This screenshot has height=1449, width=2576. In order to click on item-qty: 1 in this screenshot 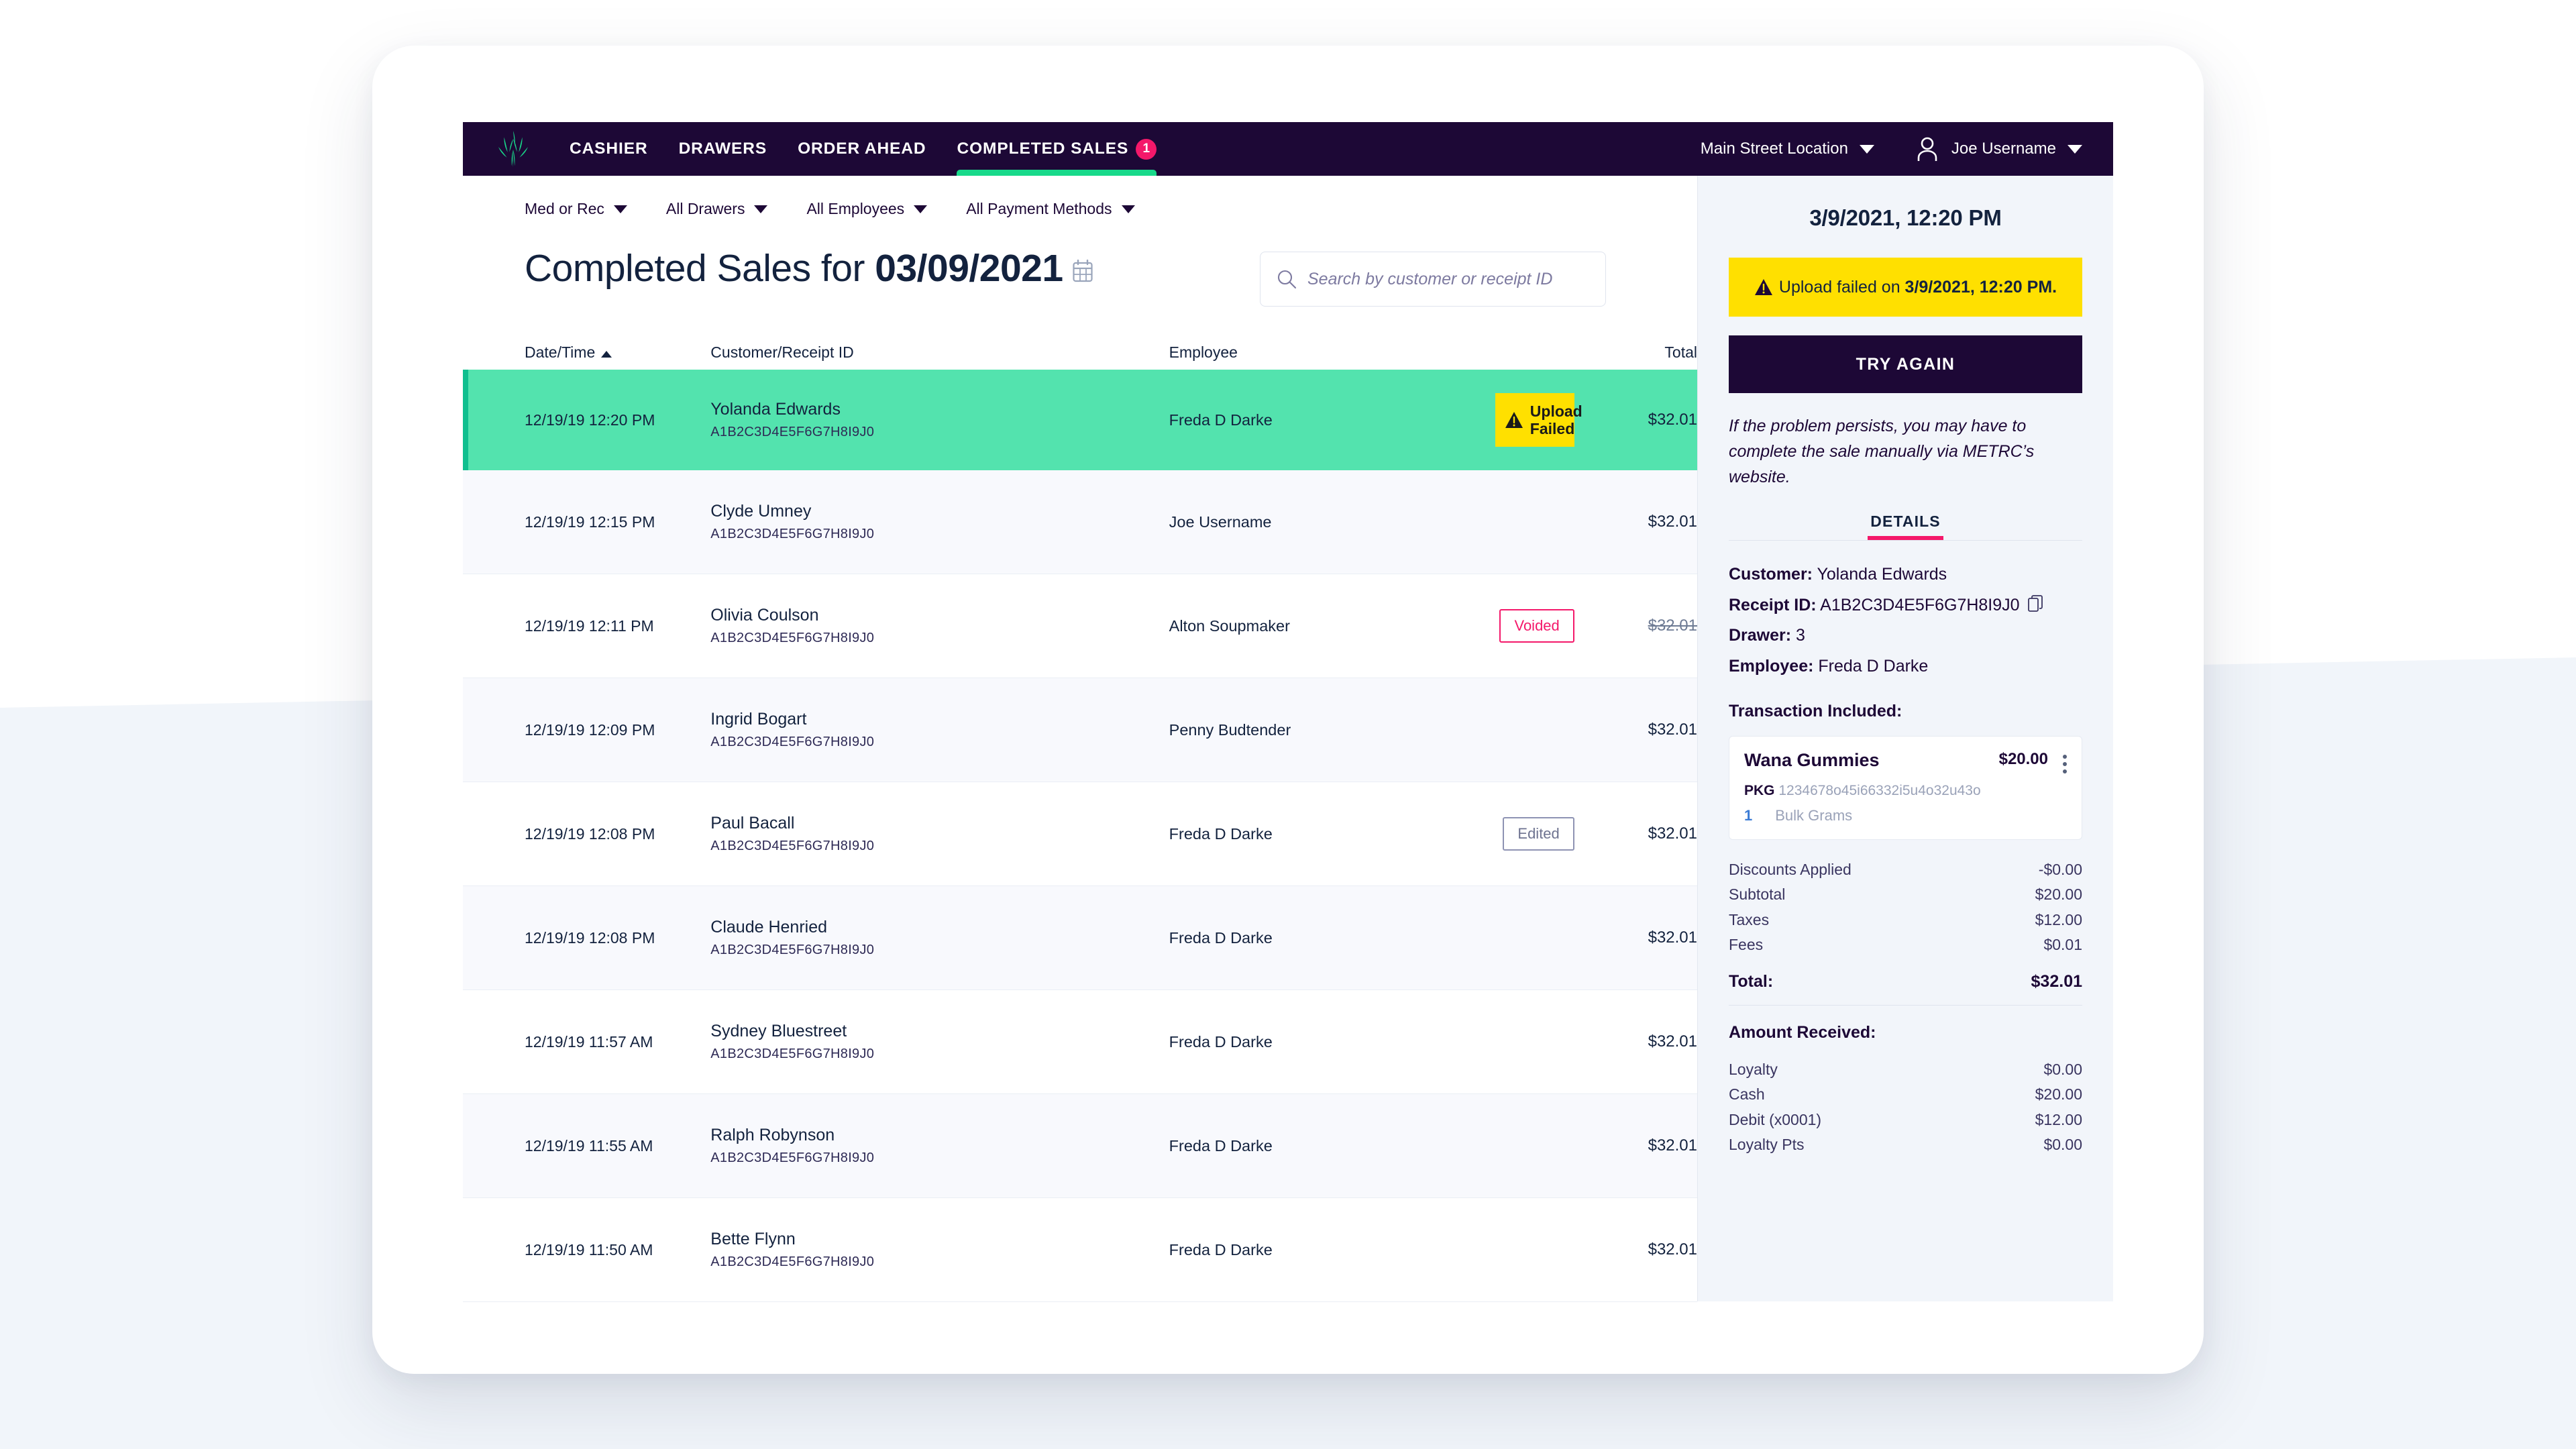, I will do `click(1748, 815)`.